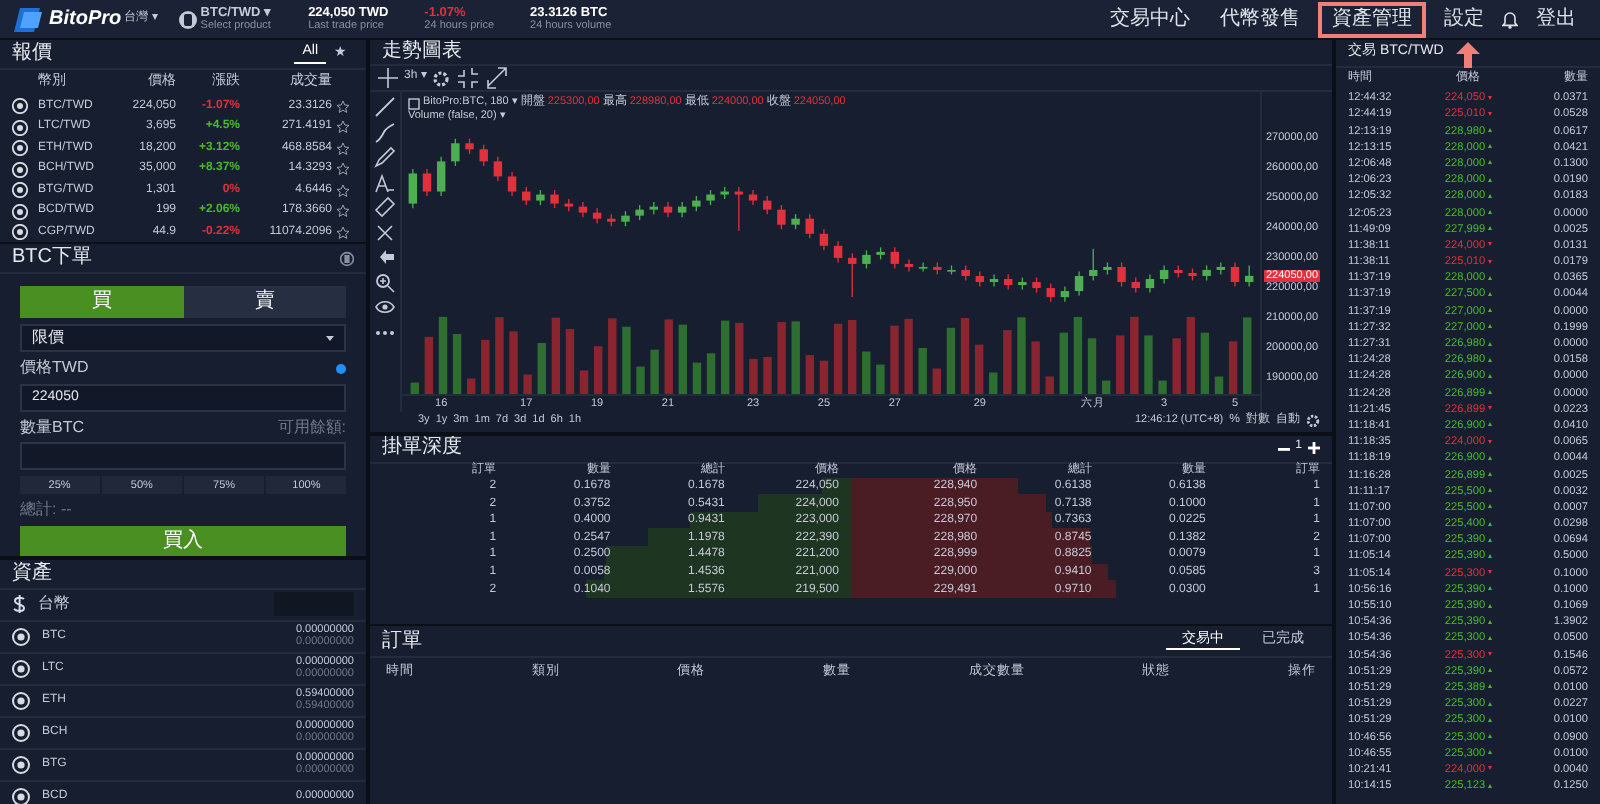 This screenshot has width=1600, height=804. Describe the element at coordinates (422, 52) in the screenshot. I see `panel-title: 走勢圖表` at that location.